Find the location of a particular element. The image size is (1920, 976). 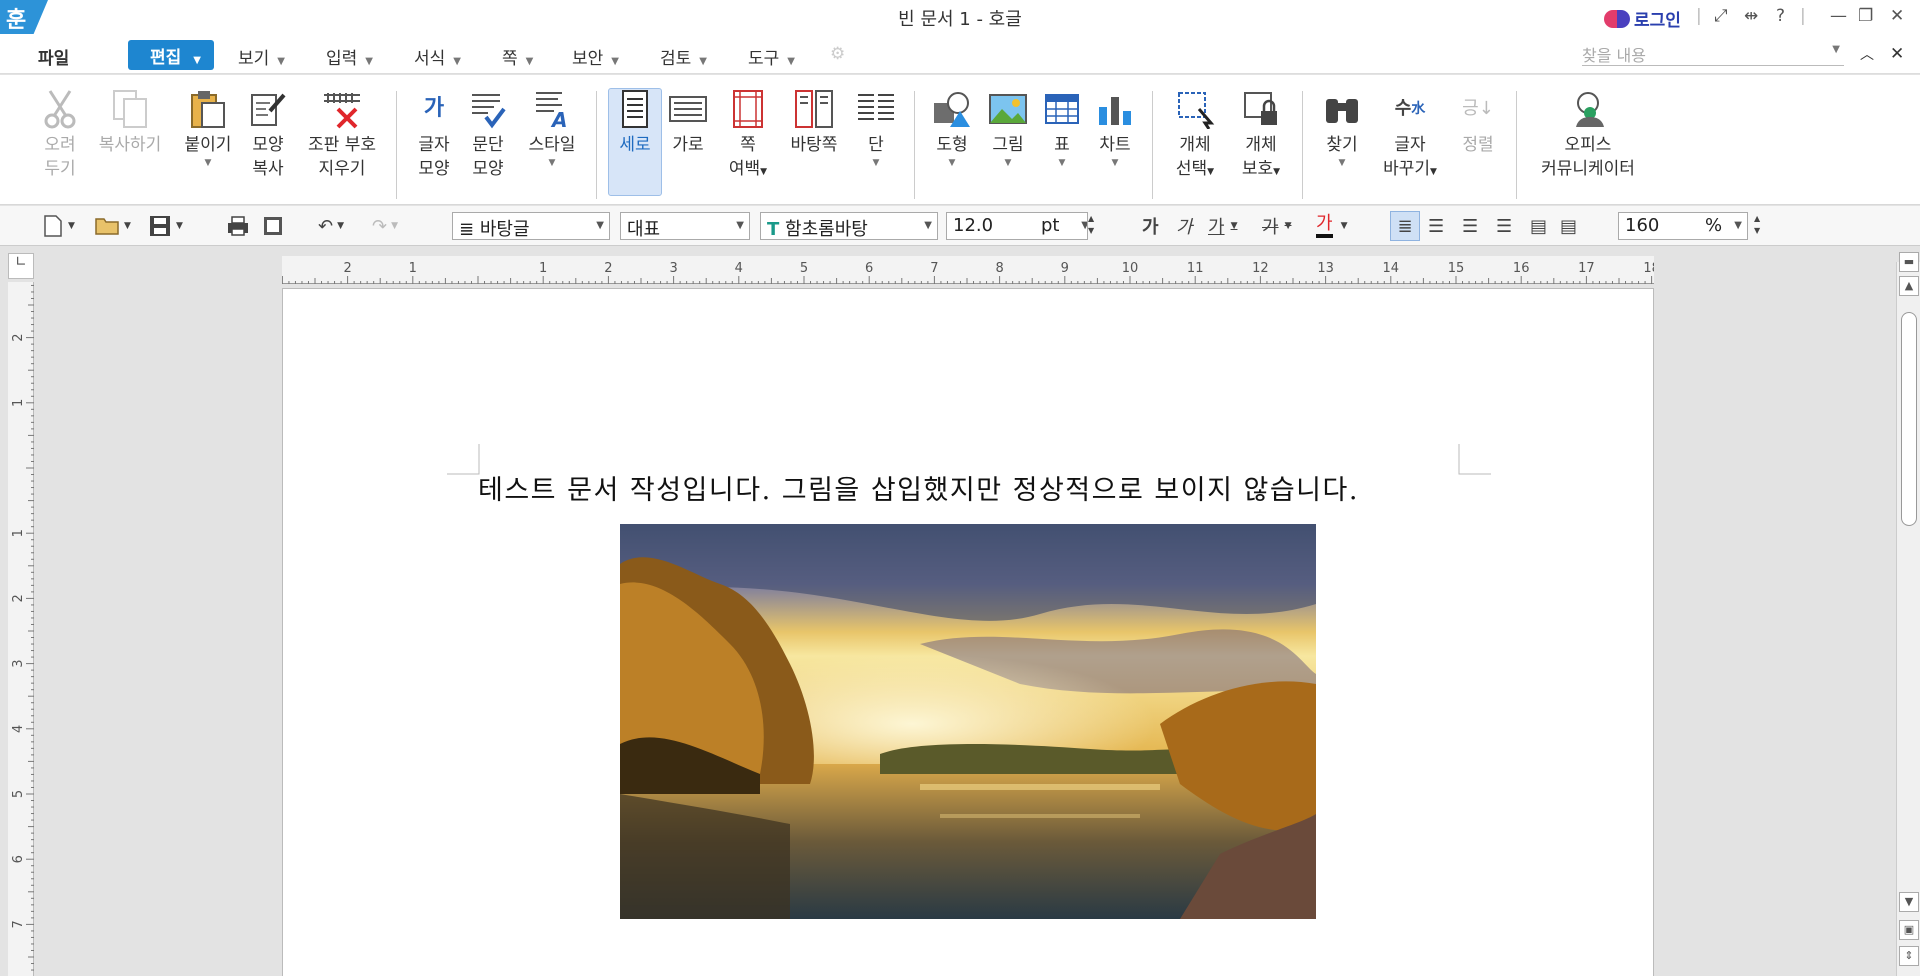

italic-button: 가 is located at coordinates (1184, 226).